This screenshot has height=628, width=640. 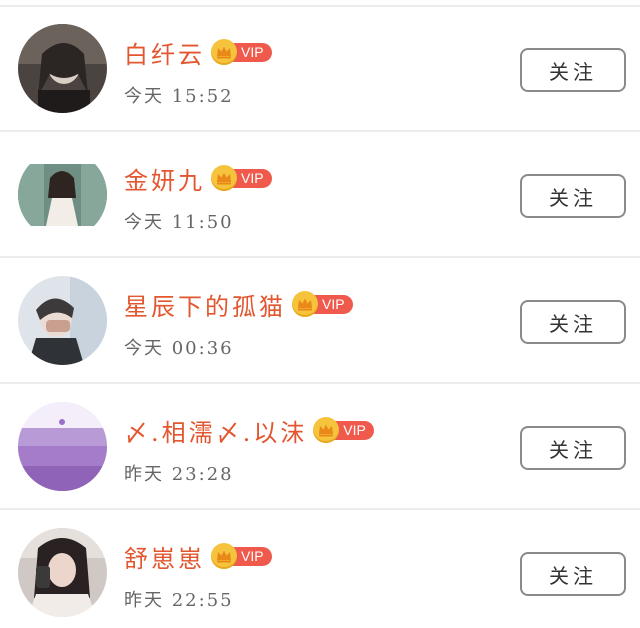 I want to click on timestamp: 今天 00:36, so click(x=179, y=348).